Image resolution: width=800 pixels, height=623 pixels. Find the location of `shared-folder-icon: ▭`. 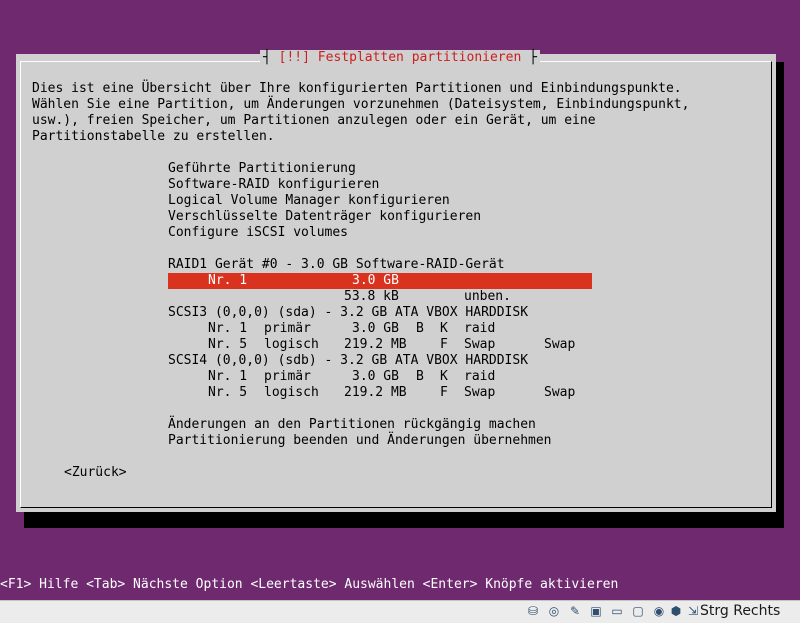

shared-folder-icon: ▭ is located at coordinates (617, 611).